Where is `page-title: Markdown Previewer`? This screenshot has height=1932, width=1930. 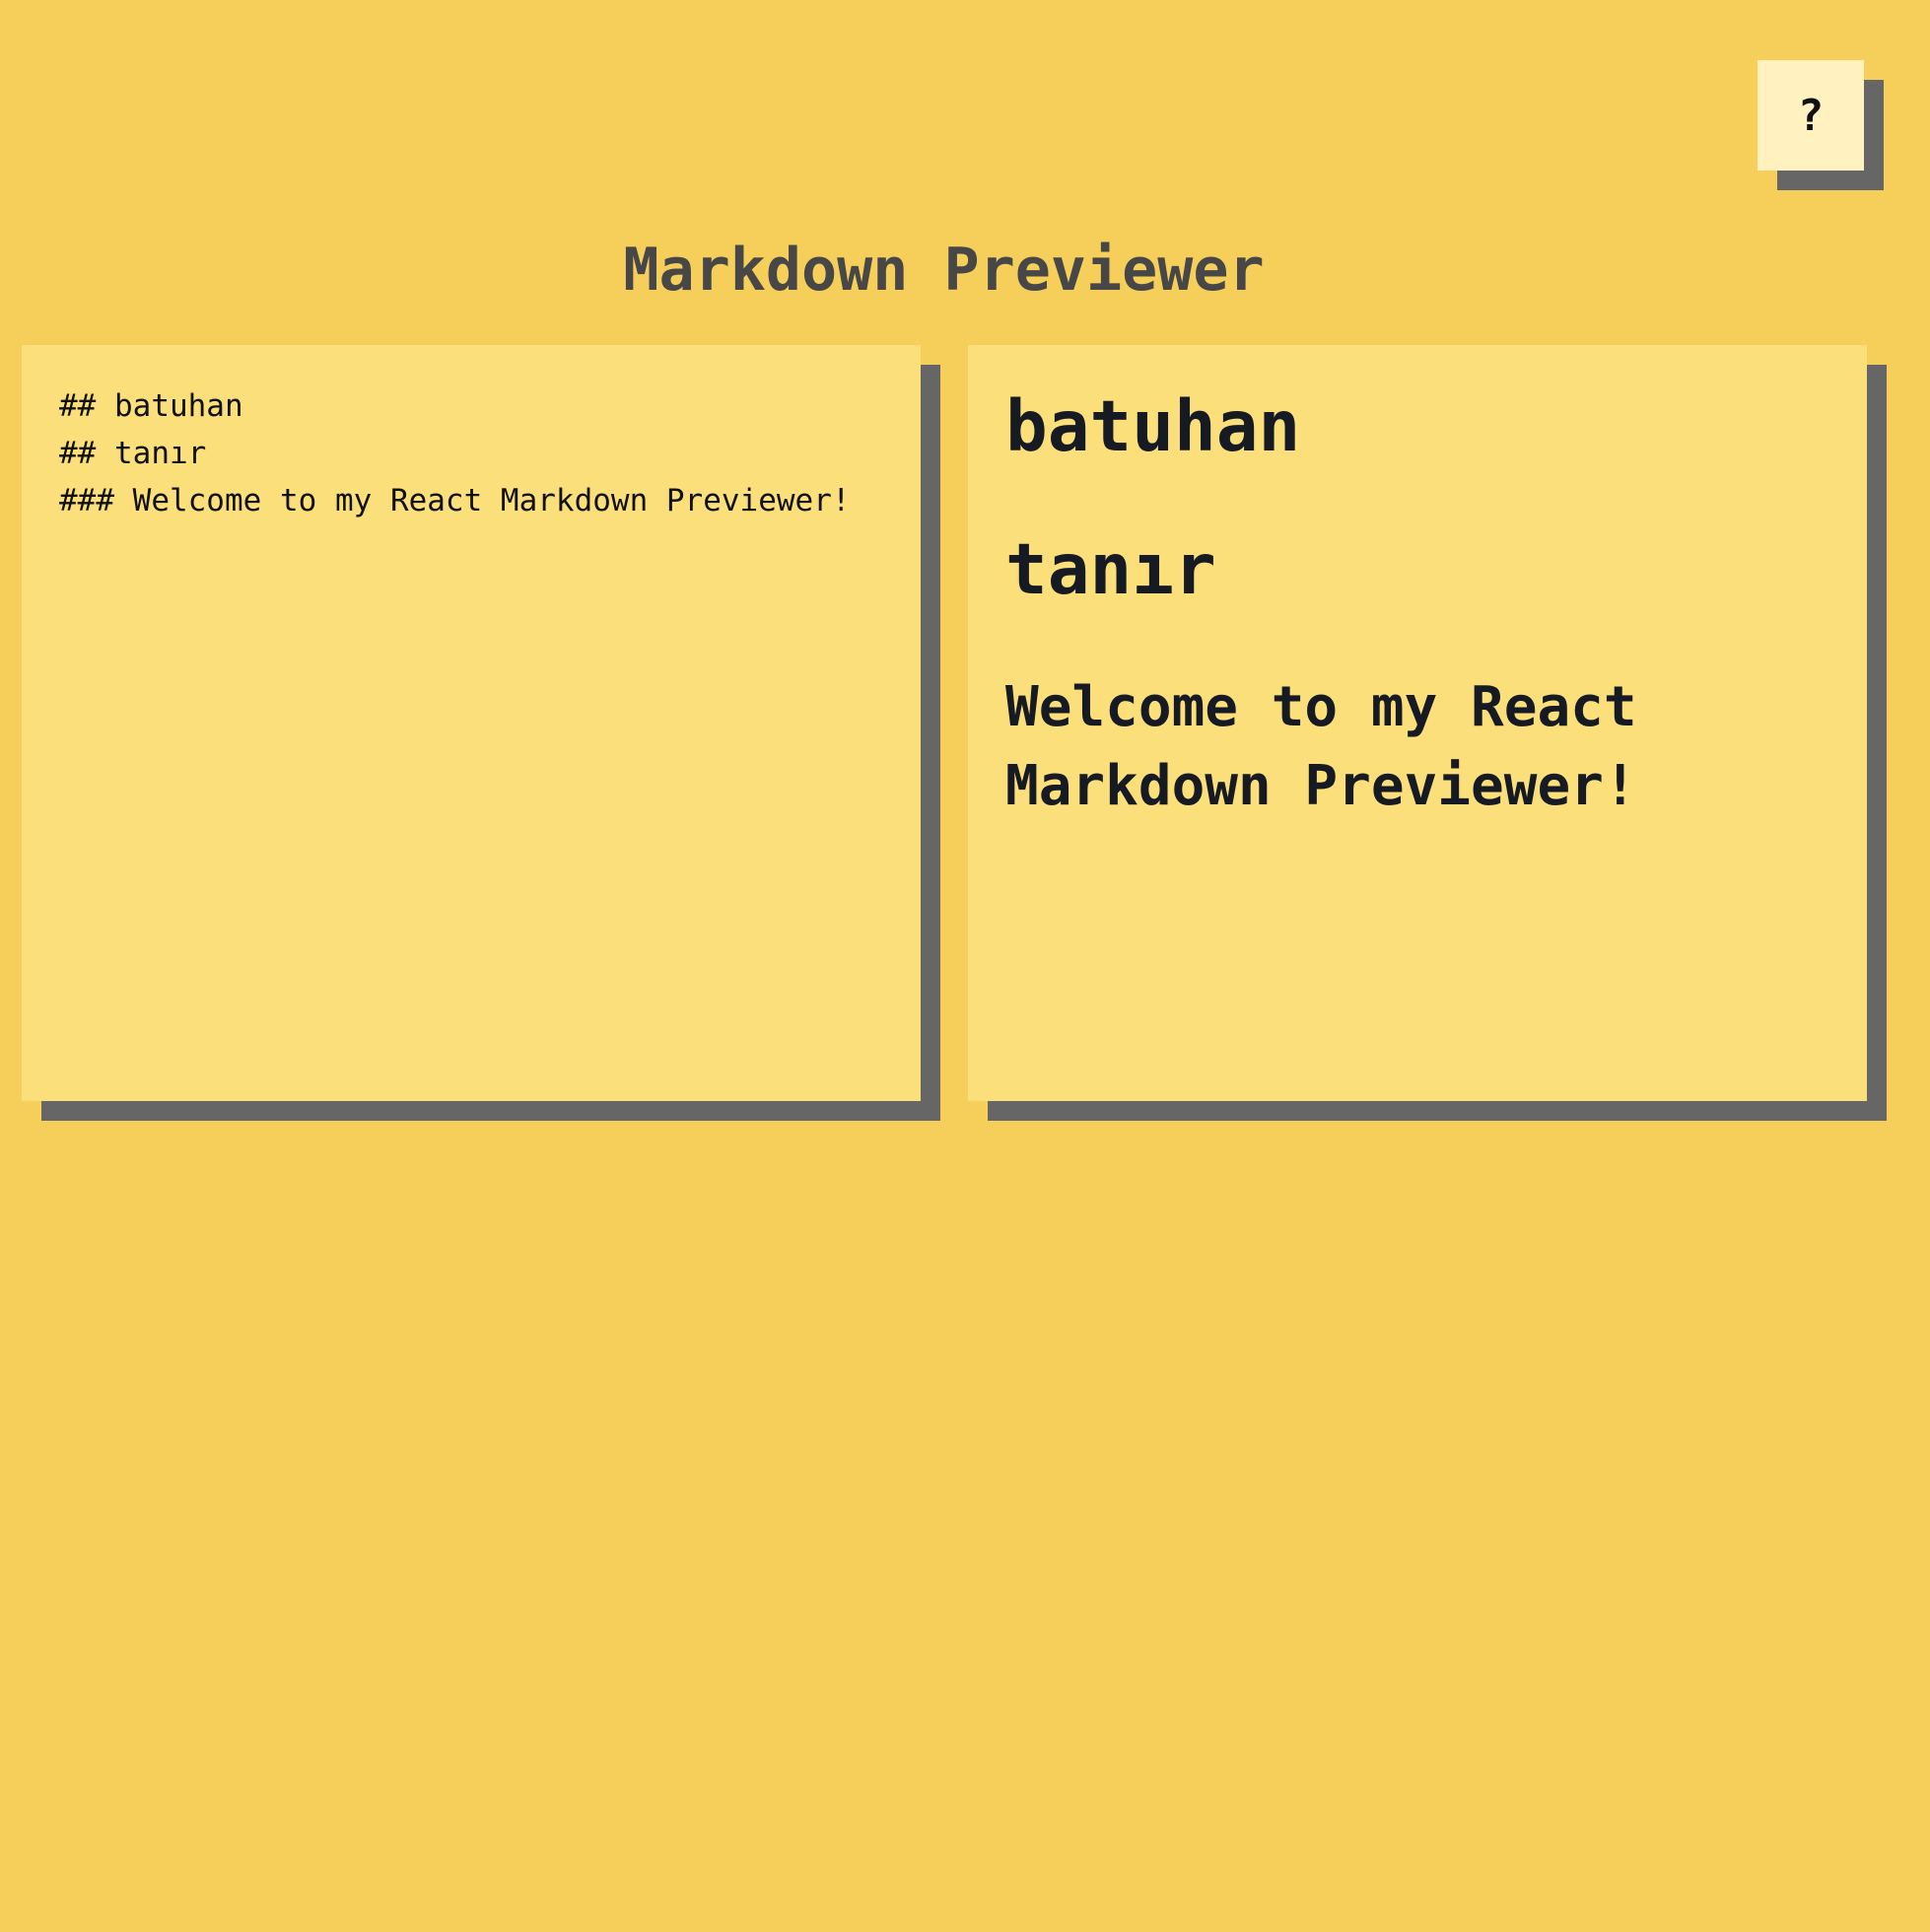 page-title: Markdown Previewer is located at coordinates (944, 271).